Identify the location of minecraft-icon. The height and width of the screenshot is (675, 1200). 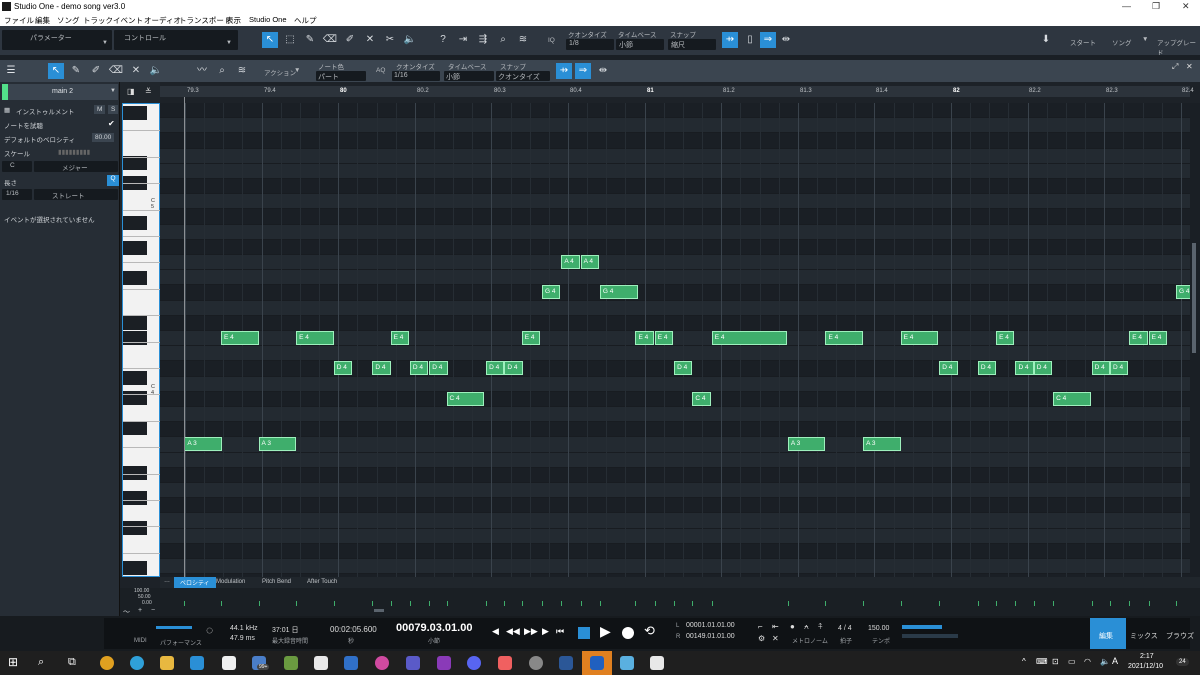
(291, 663).